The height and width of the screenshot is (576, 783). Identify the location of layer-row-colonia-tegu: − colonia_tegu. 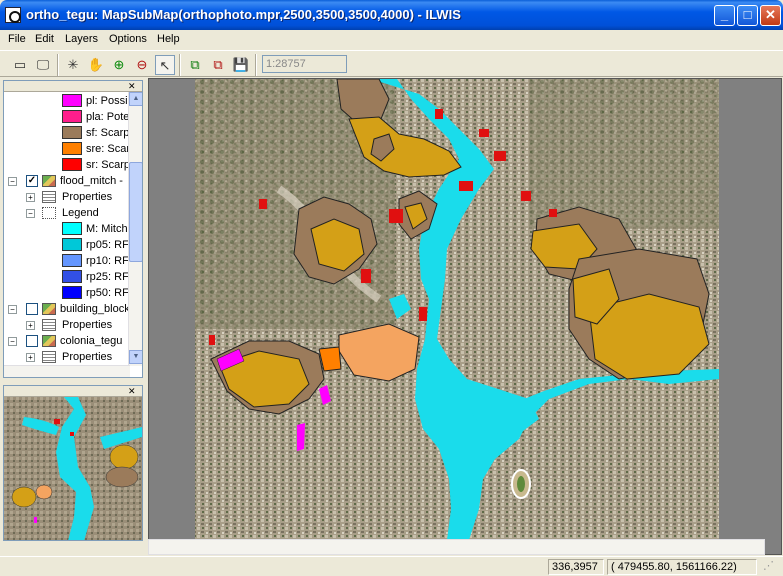
(71, 341).